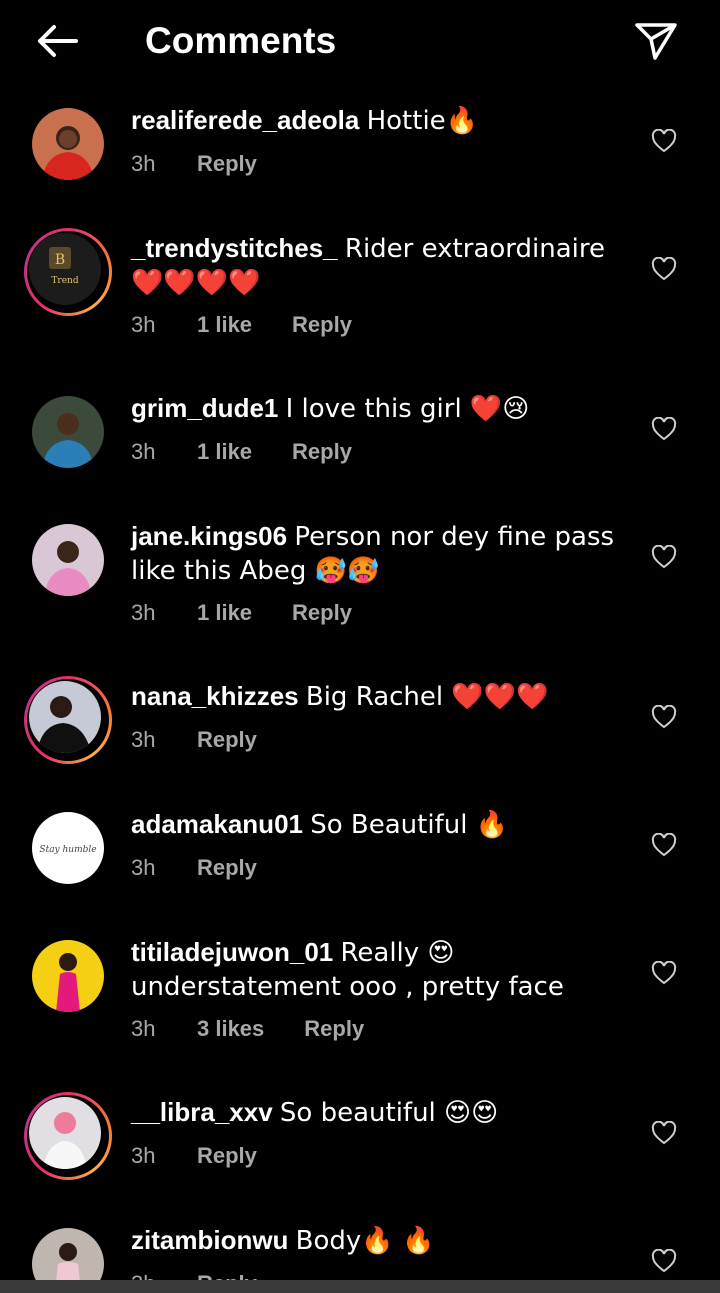 Image resolution: width=720 pixels, height=1293 pixels. What do you see at coordinates (360, 1286) in the screenshot?
I see `comment-input-bar-edge` at bounding box center [360, 1286].